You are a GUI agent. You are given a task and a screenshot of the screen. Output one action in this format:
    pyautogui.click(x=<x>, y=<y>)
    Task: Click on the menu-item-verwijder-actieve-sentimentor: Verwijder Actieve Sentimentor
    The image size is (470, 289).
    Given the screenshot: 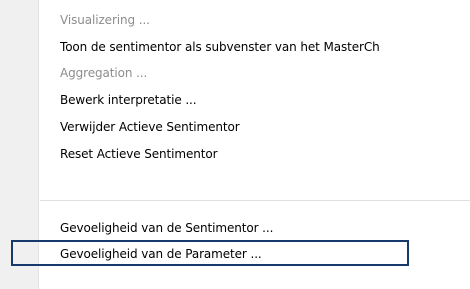 What is the action you would take?
    pyautogui.click(x=150, y=127)
    